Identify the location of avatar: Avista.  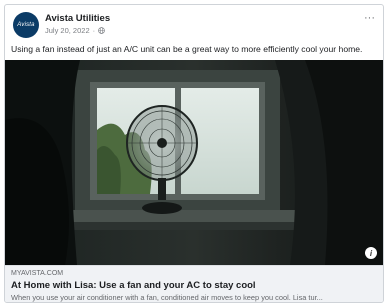
(26, 25).